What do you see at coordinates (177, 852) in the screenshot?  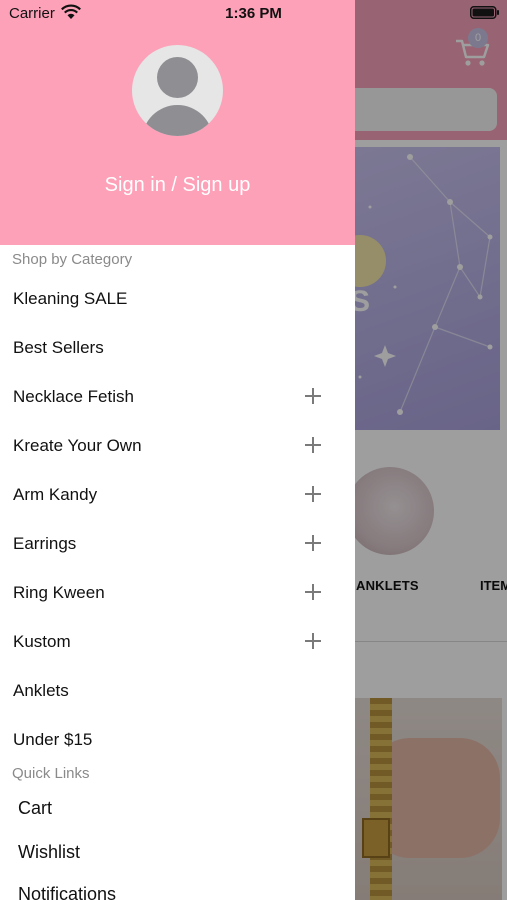 I see `quick-link-wishlist: Wishlist` at bounding box center [177, 852].